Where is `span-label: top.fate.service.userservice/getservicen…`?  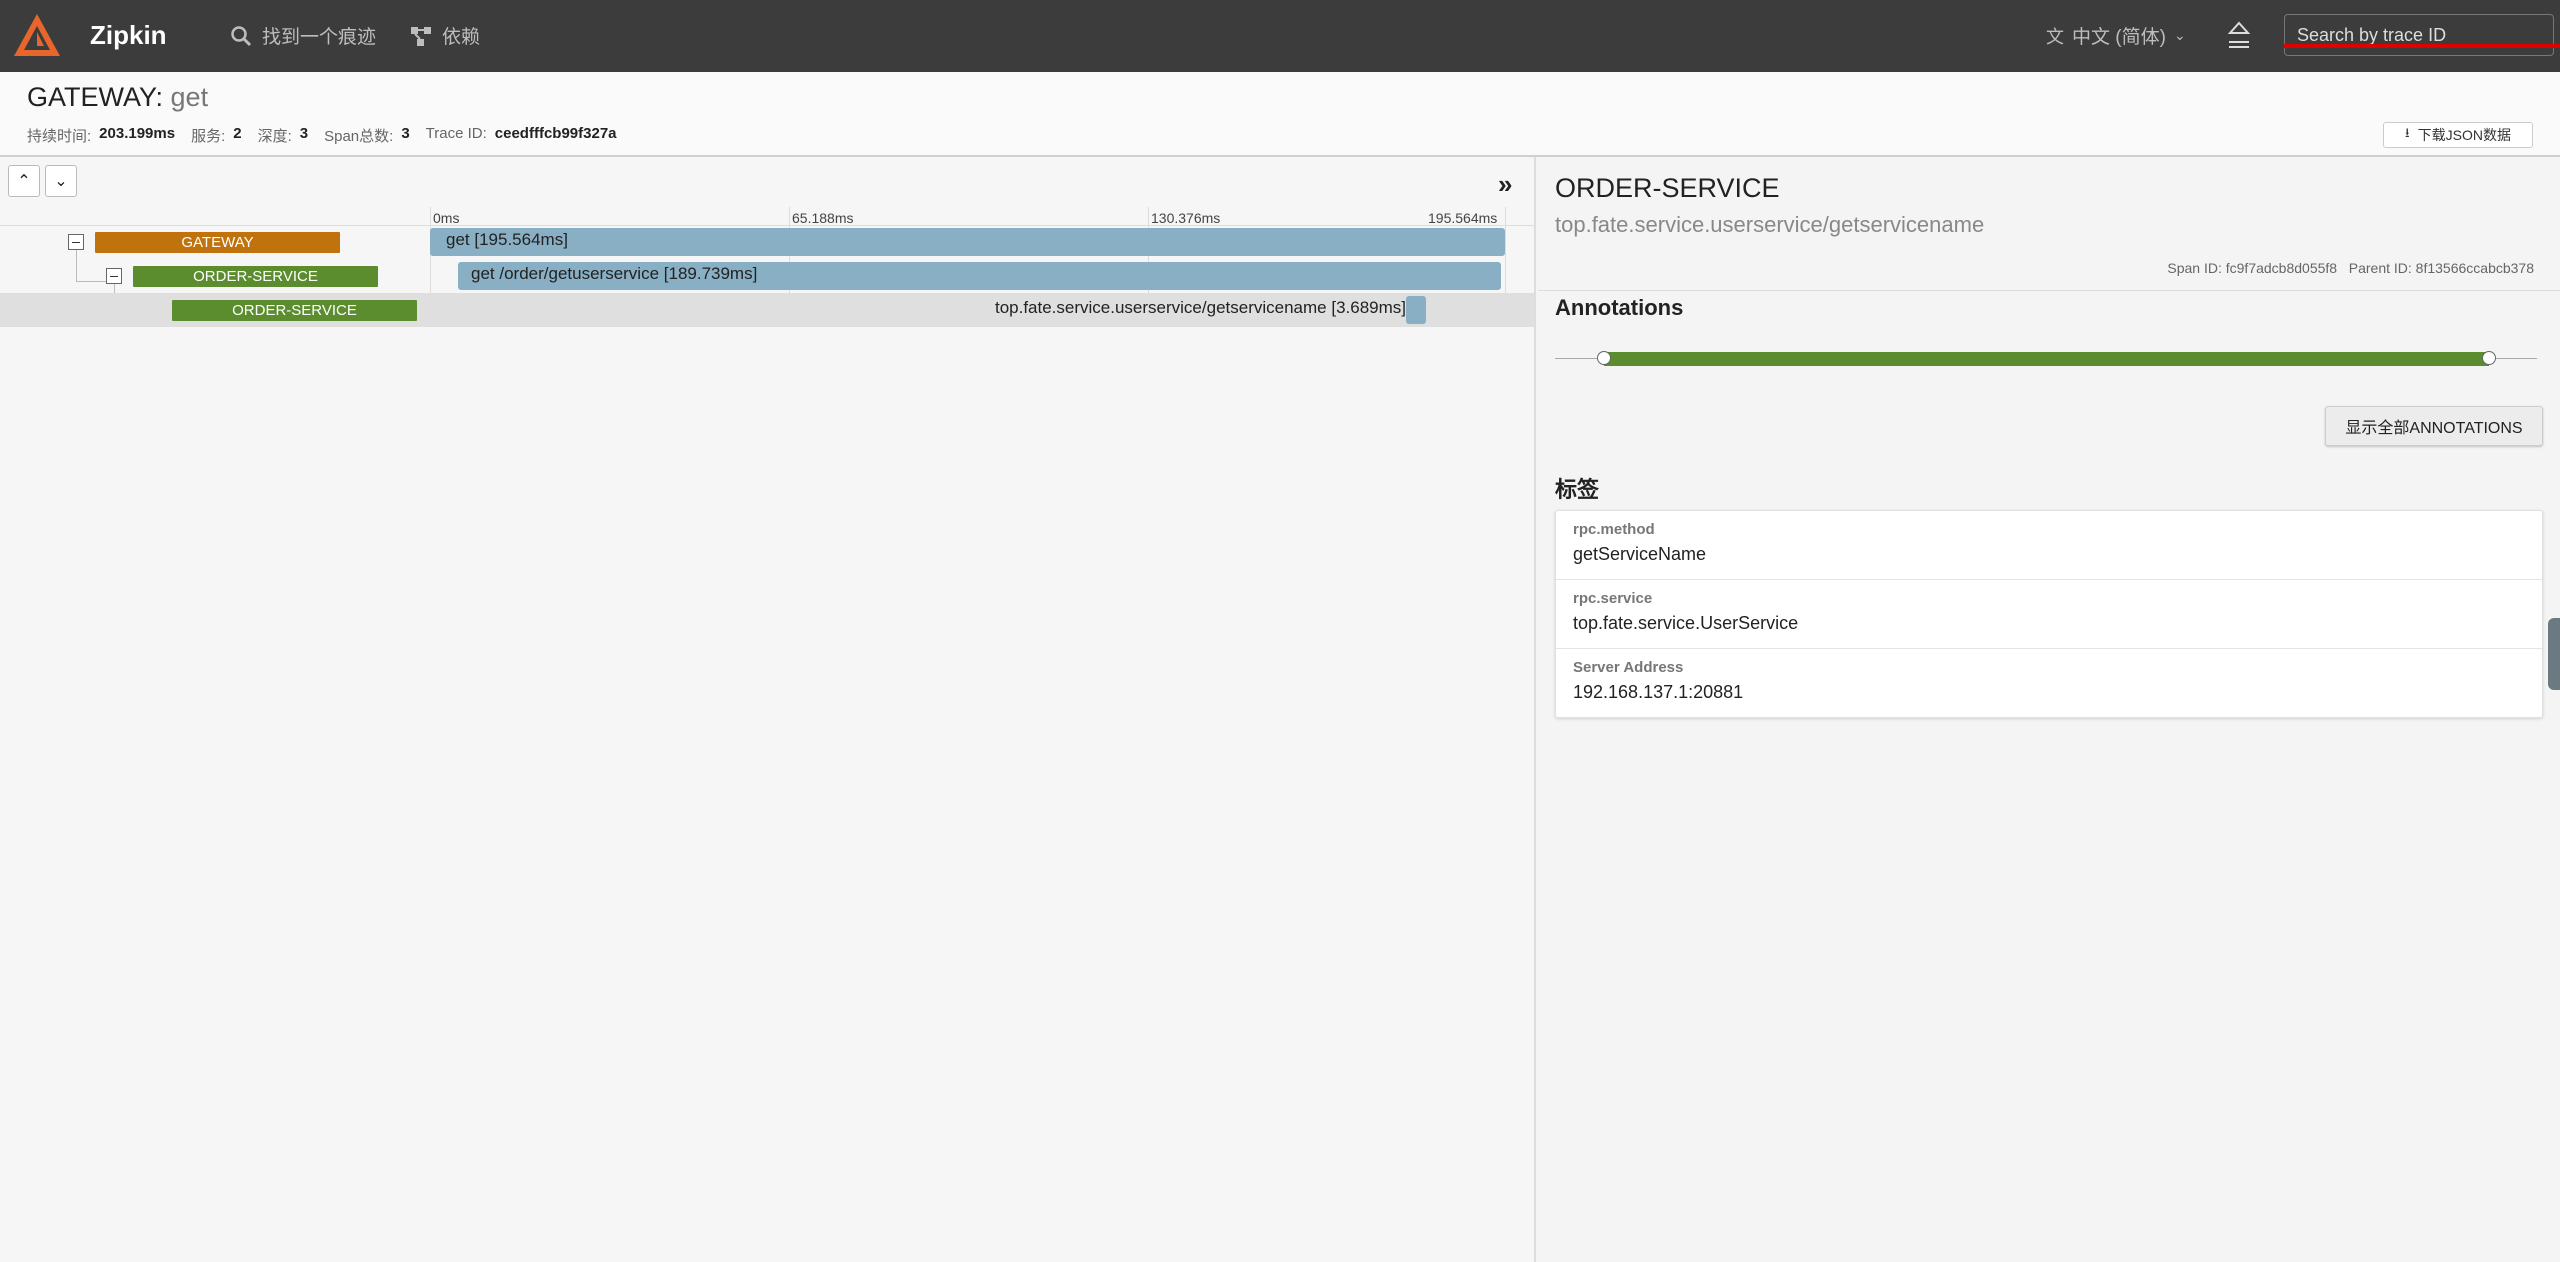
span-label: top.fate.service.userservice/getservicen… is located at coordinates (1200, 307).